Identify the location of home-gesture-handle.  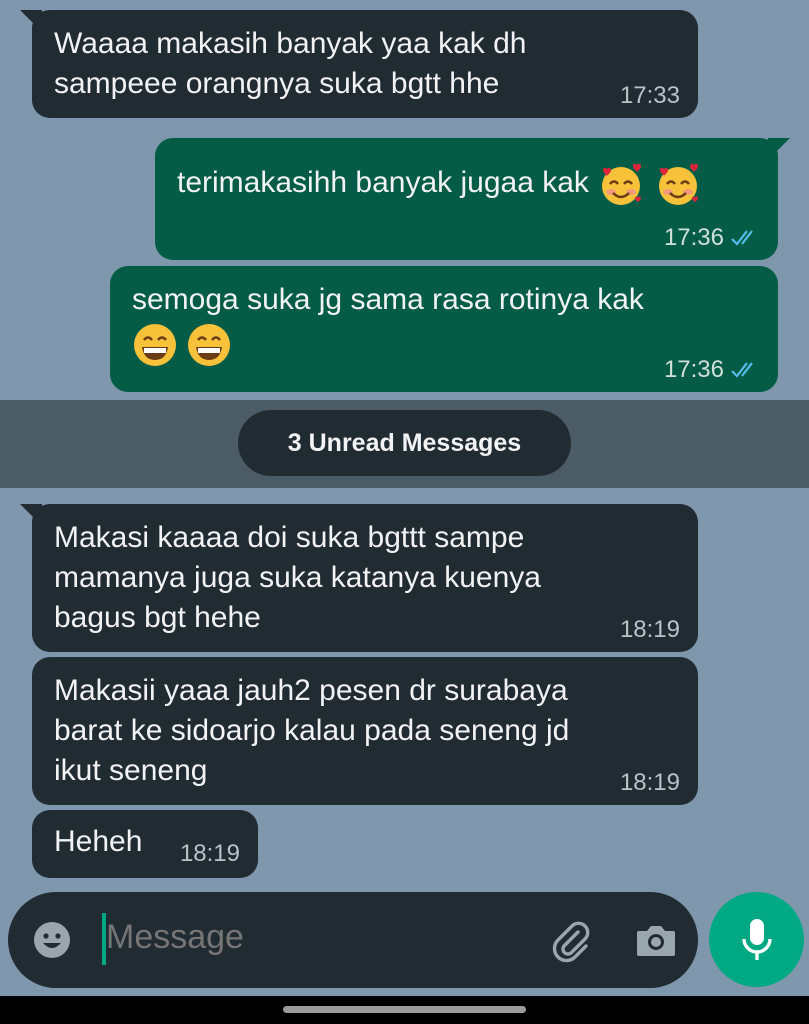
(404, 1009).